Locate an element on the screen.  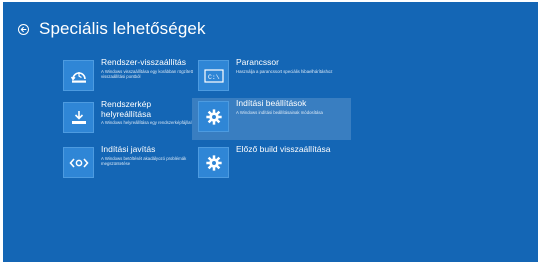
back-arrow-icon is located at coordinates (23, 29).